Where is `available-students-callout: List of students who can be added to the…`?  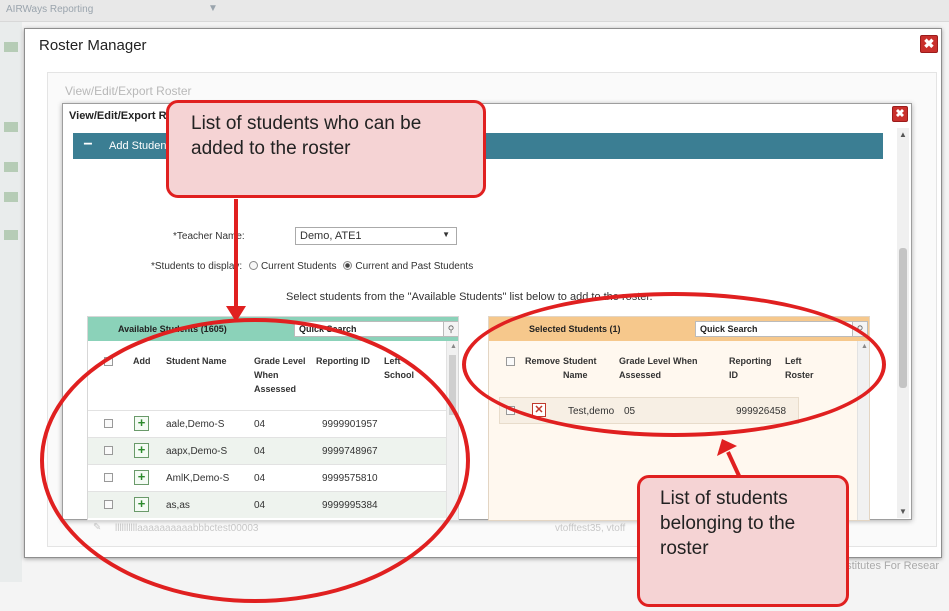 available-students-callout: List of students who can be added to the… is located at coordinates (326, 149).